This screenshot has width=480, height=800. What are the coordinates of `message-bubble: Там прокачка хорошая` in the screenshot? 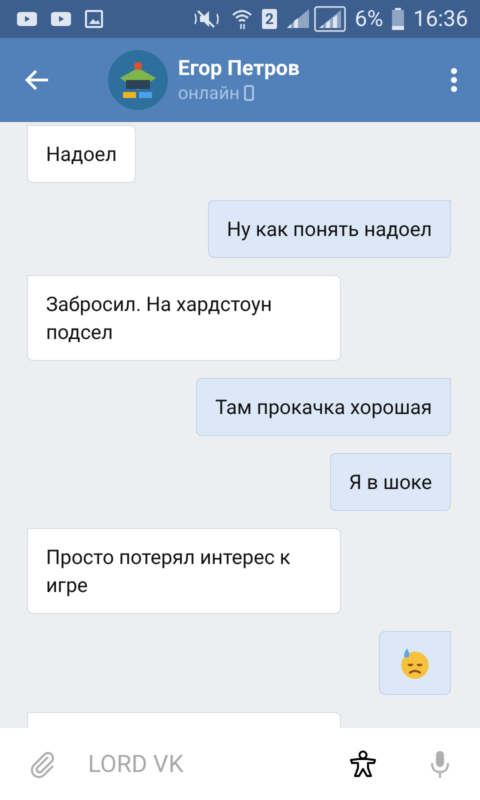 It's located at (323, 407).